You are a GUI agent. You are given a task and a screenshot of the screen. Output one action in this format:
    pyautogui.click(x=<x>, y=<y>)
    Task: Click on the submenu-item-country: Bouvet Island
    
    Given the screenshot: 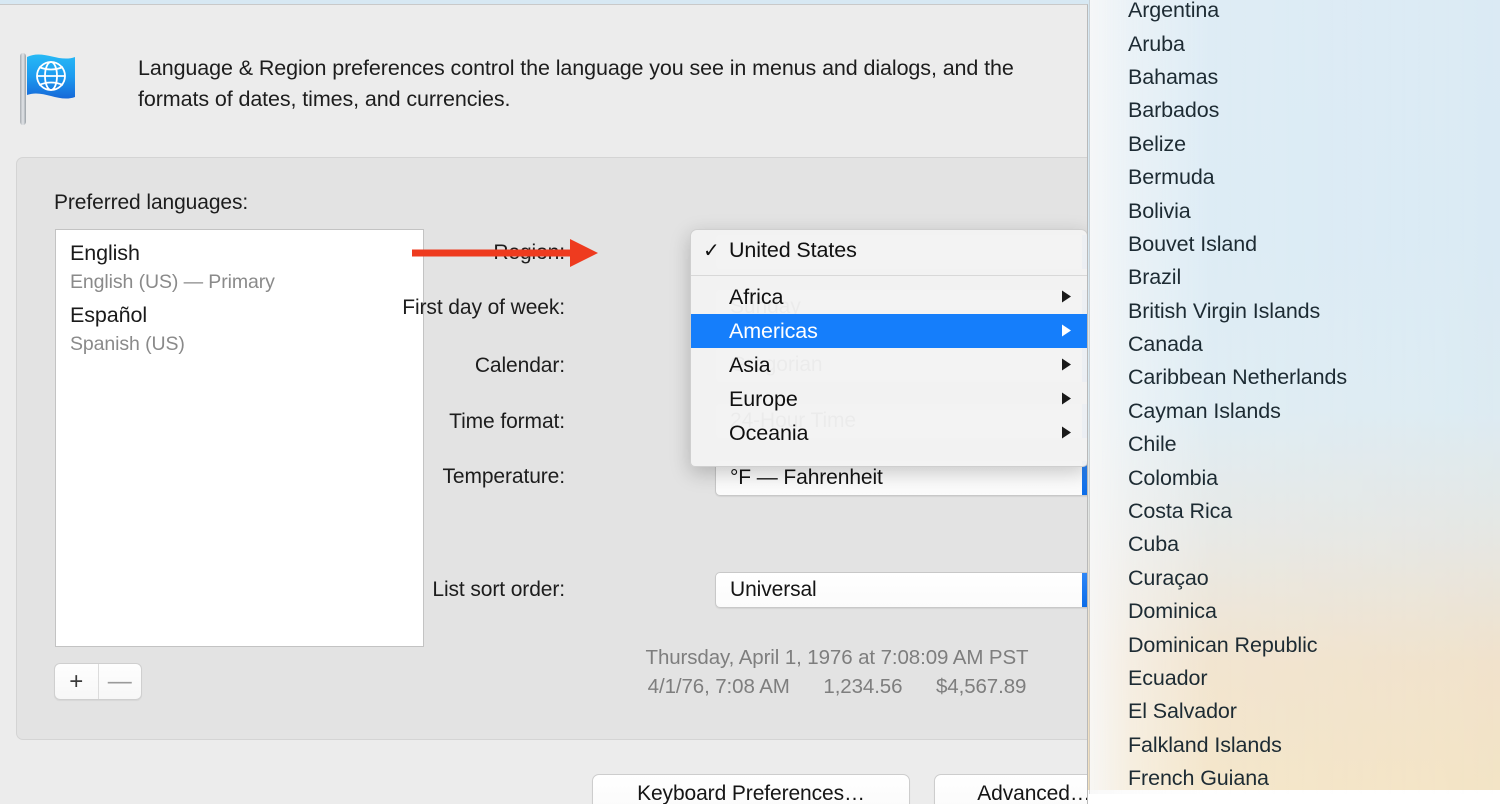 What is the action you would take?
    pyautogui.click(x=1295, y=244)
    